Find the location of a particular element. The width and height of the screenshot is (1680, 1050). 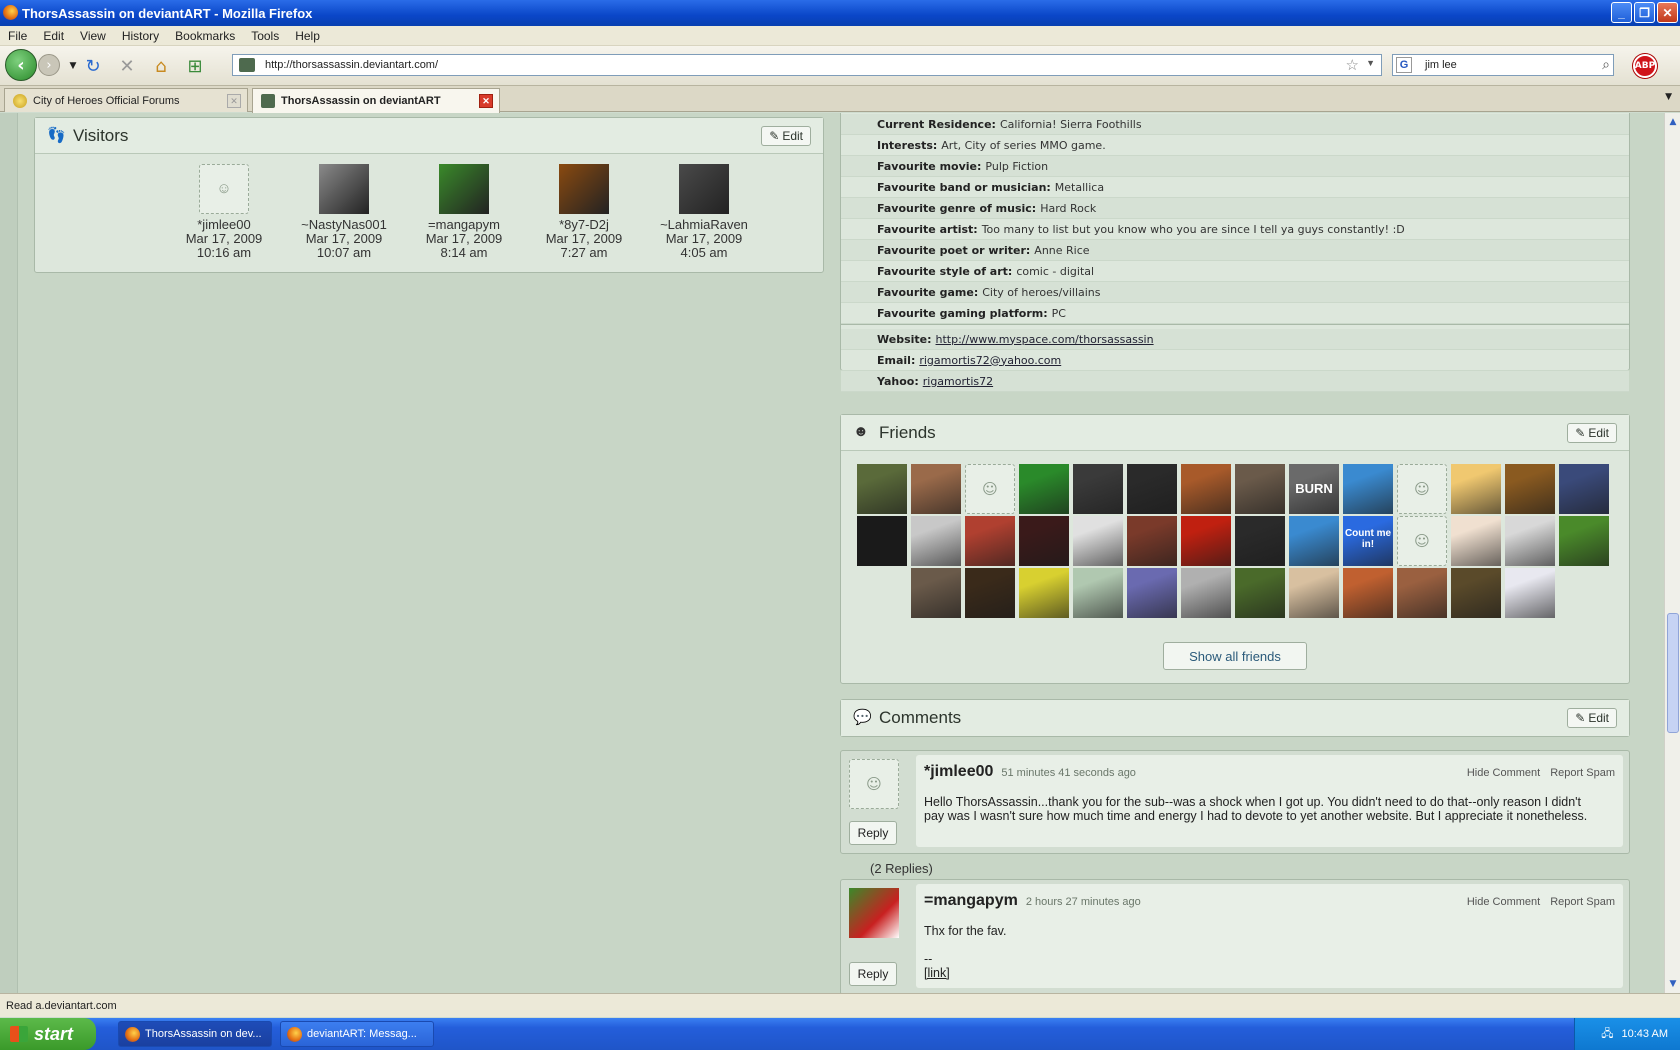

tab-city-of-heroes: City of Heroes Official Forums ✕ is located at coordinates (126, 100).